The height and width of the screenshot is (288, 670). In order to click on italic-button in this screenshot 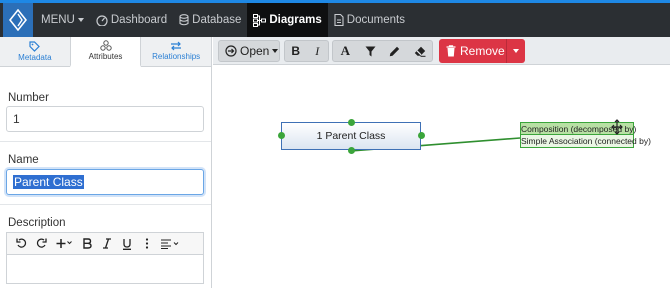, I will do `click(107, 244)`.